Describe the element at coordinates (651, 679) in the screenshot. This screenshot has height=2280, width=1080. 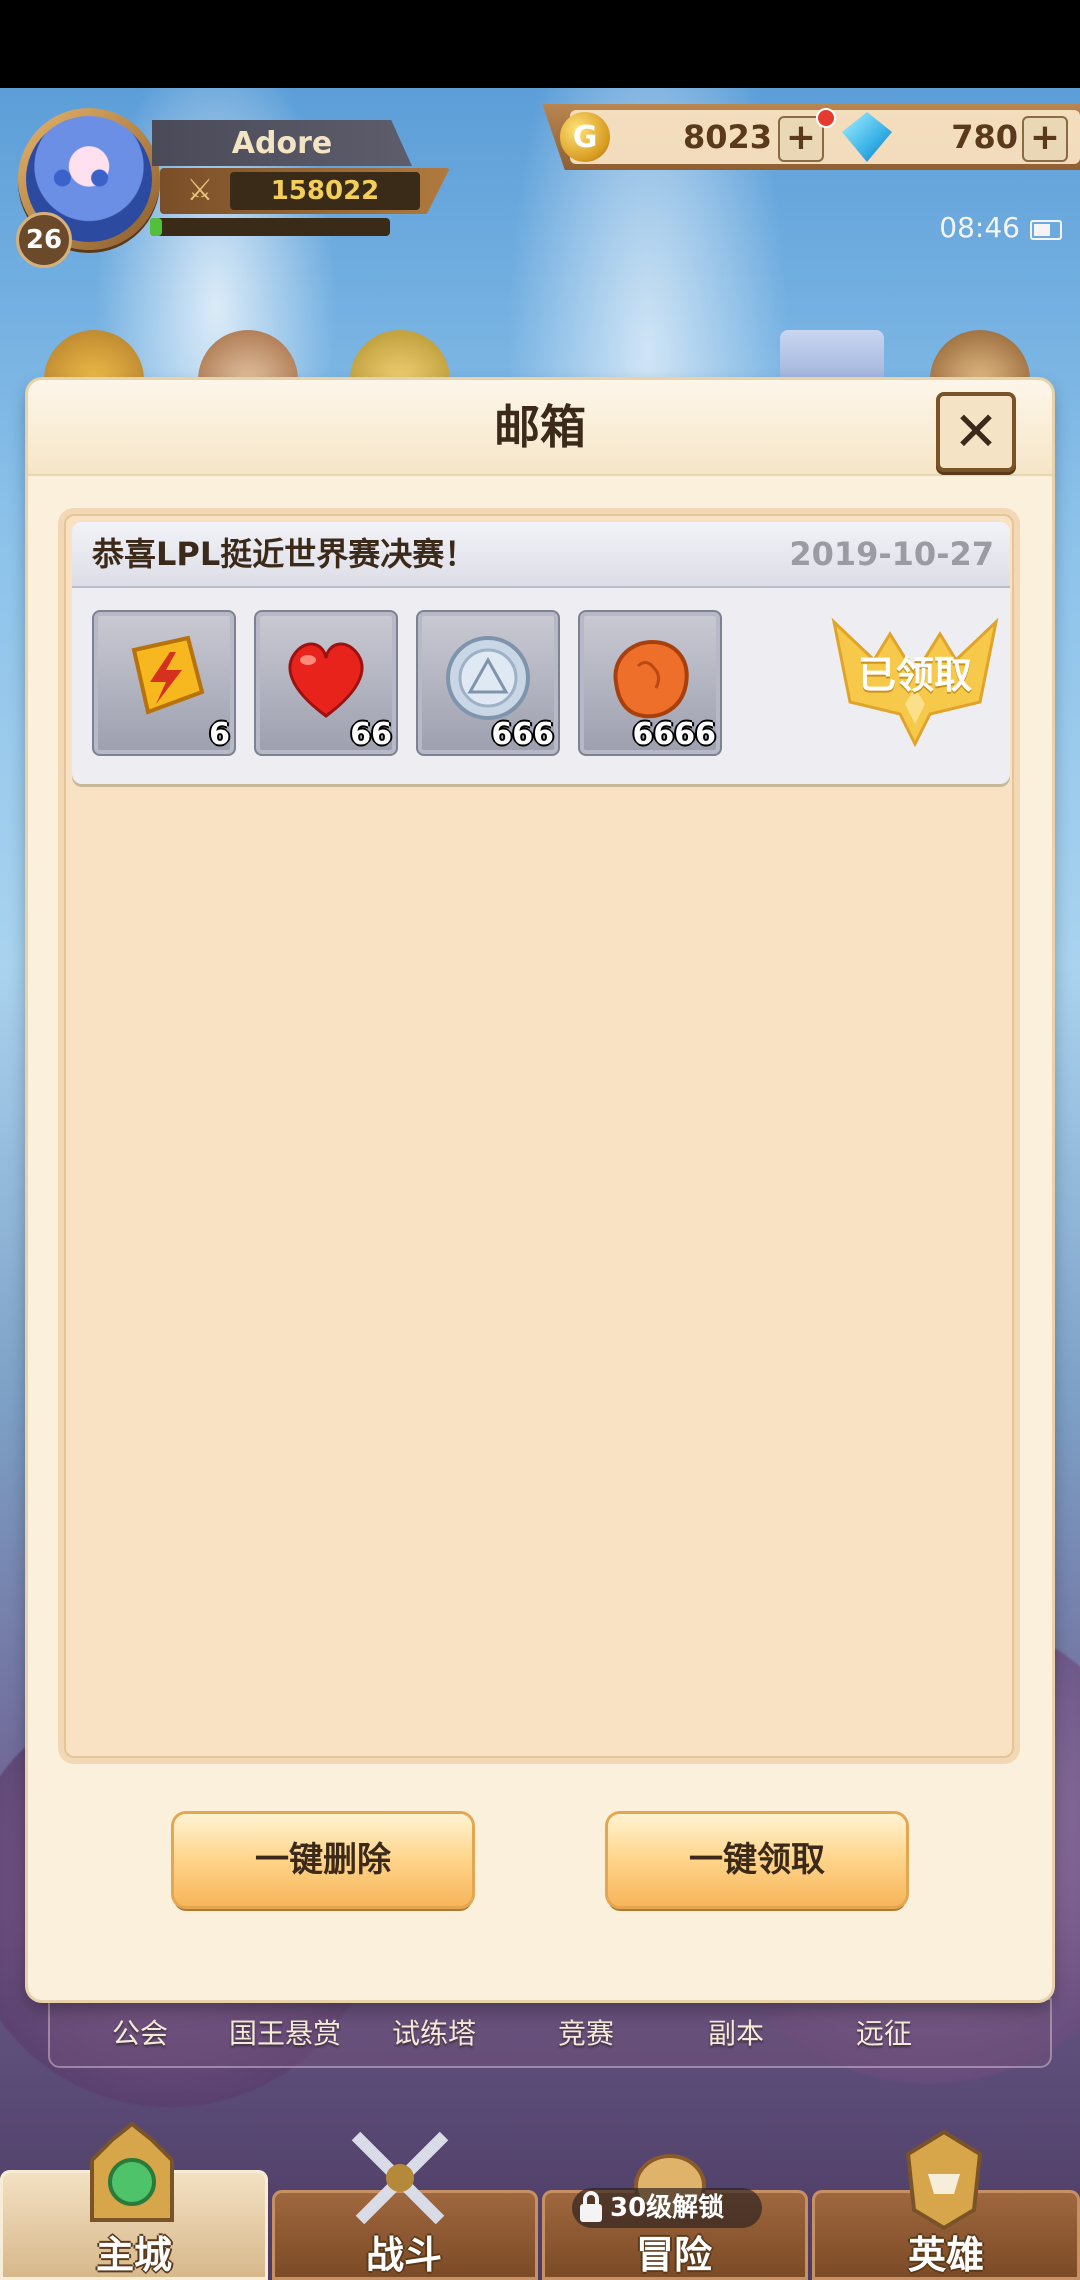
I see `orange-ore-icon` at that location.